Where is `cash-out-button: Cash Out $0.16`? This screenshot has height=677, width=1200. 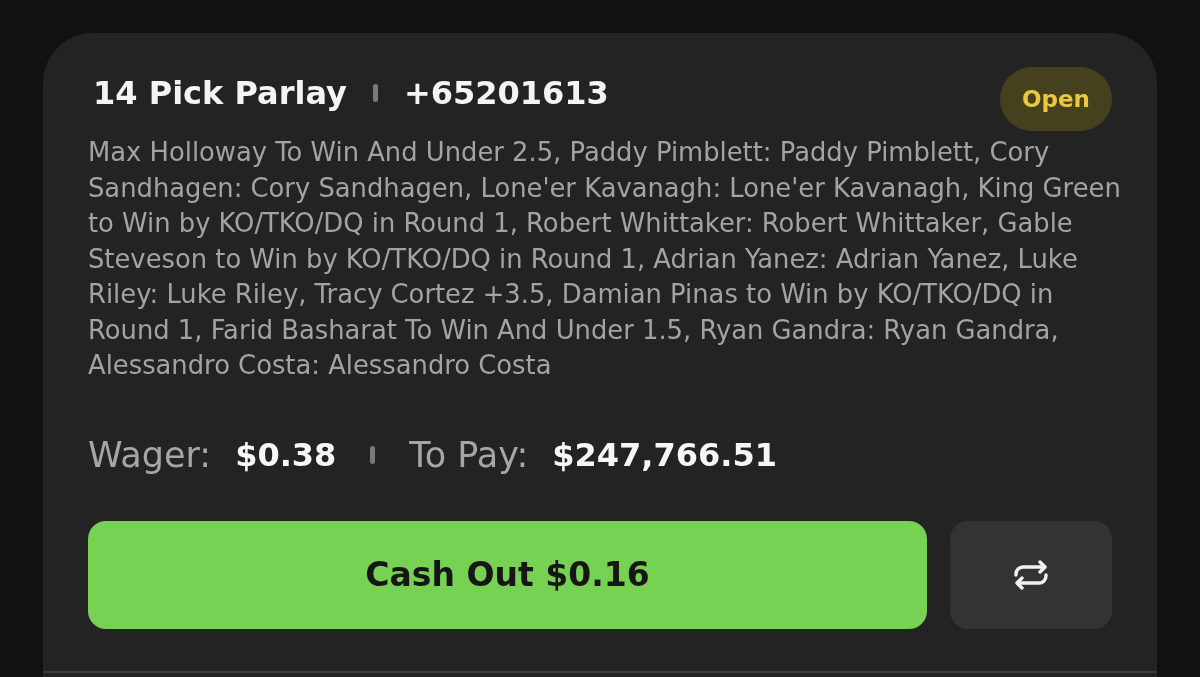
cash-out-button: Cash Out $0.16 is located at coordinates (507, 574).